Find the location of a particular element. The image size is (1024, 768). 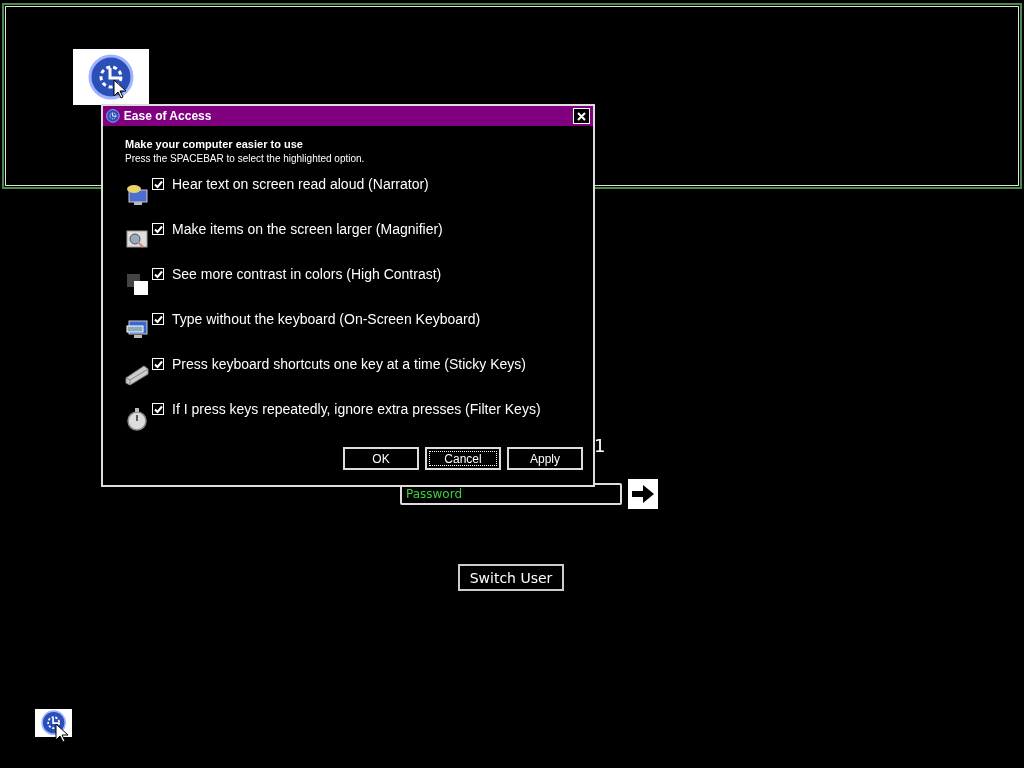

arrow-right-icon is located at coordinates (643, 494).